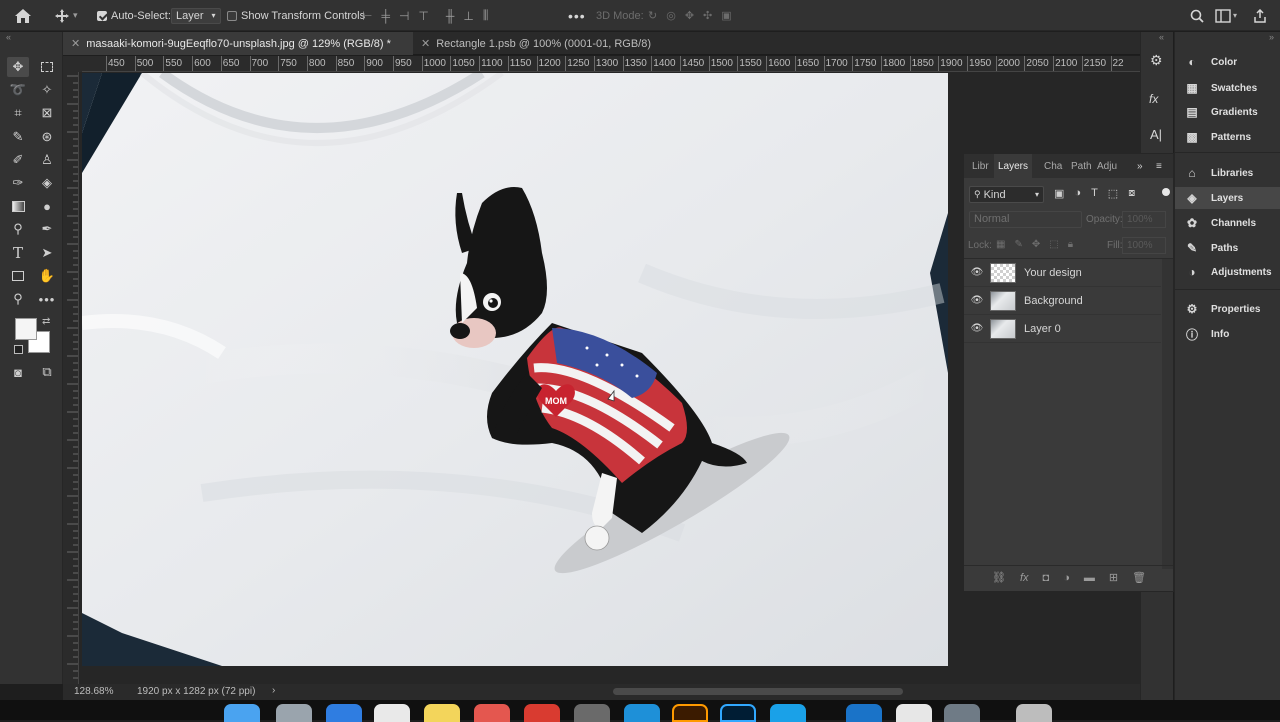 This screenshot has height=722, width=1280. I want to click on dock-item-info: ⓘ Info, so click(1206, 334).